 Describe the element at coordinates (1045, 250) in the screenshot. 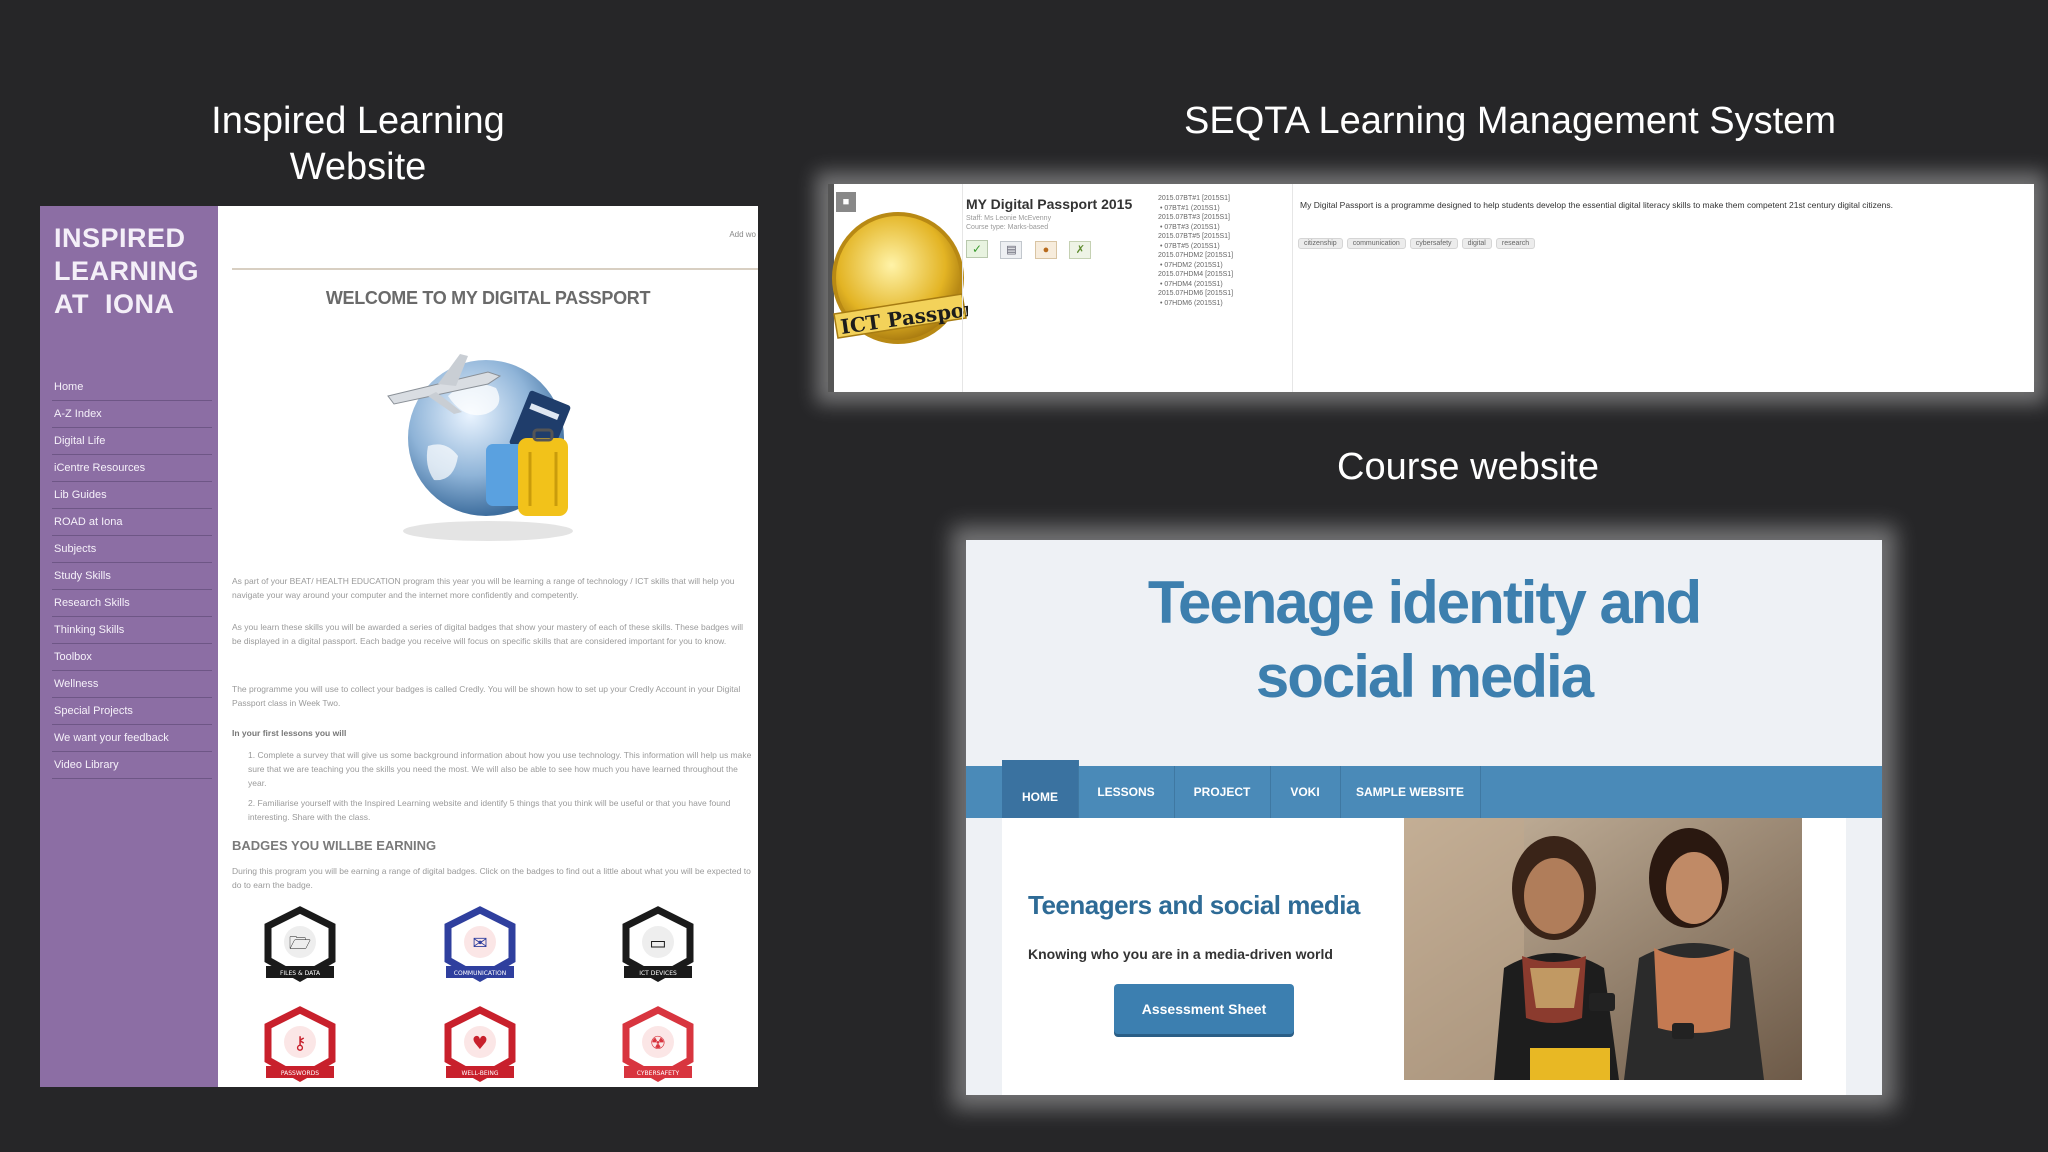

I see `people-icon: ●` at that location.